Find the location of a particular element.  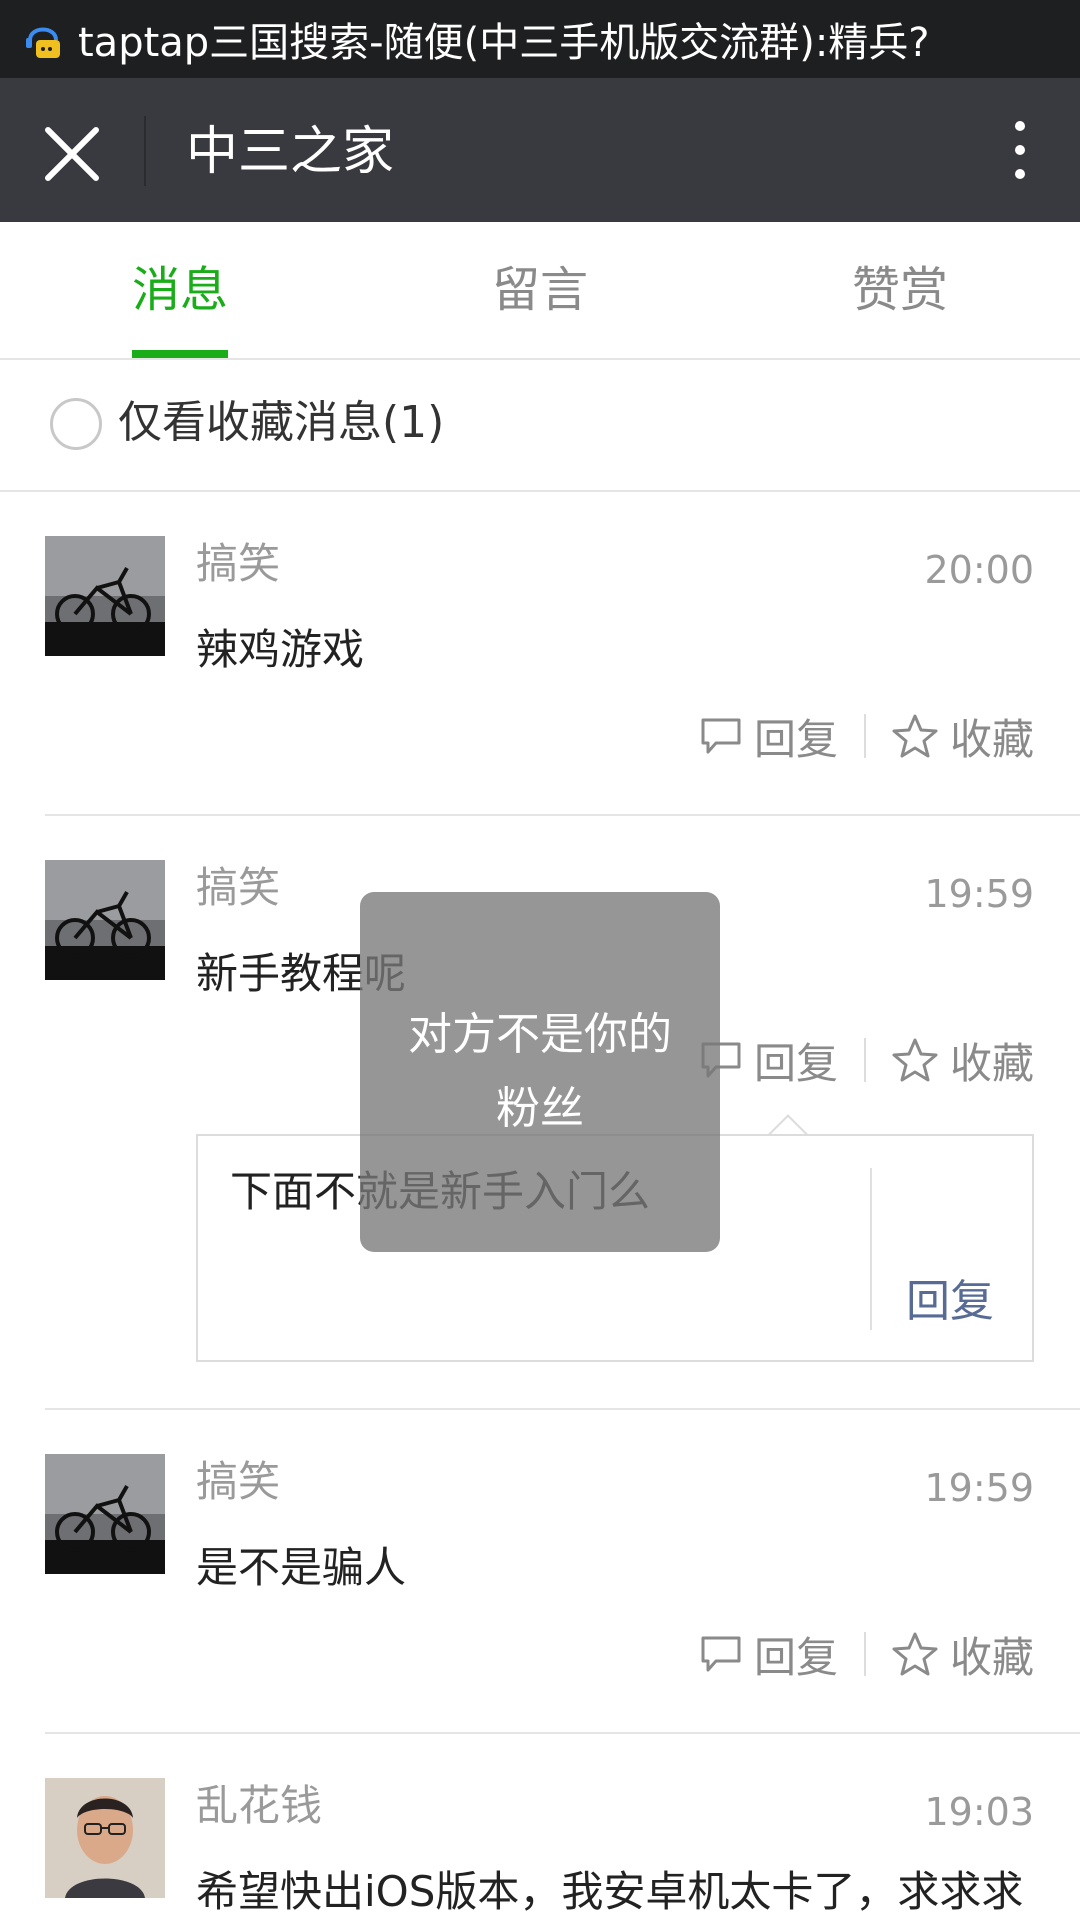

notification-text: taptap三国搜索-随便(中三手机版交流群):精兵? is located at coordinates (504, 43).